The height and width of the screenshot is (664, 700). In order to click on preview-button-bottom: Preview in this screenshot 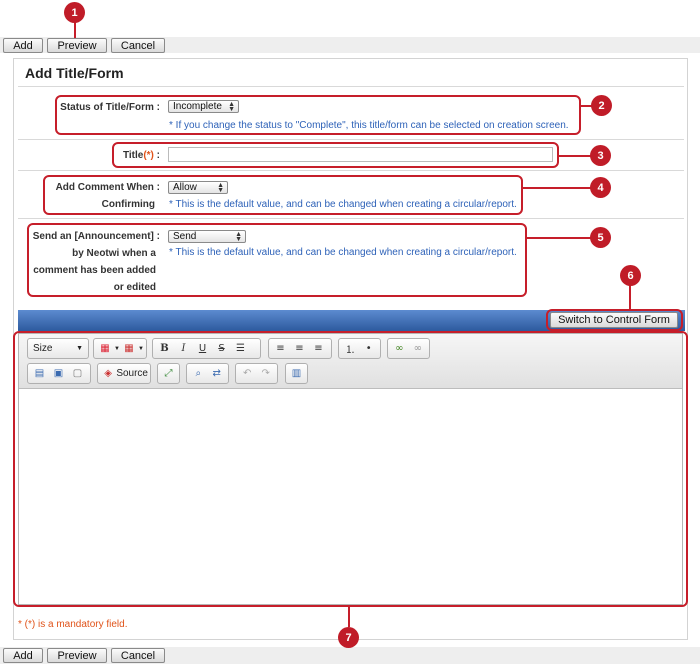, I will do `click(77, 655)`.